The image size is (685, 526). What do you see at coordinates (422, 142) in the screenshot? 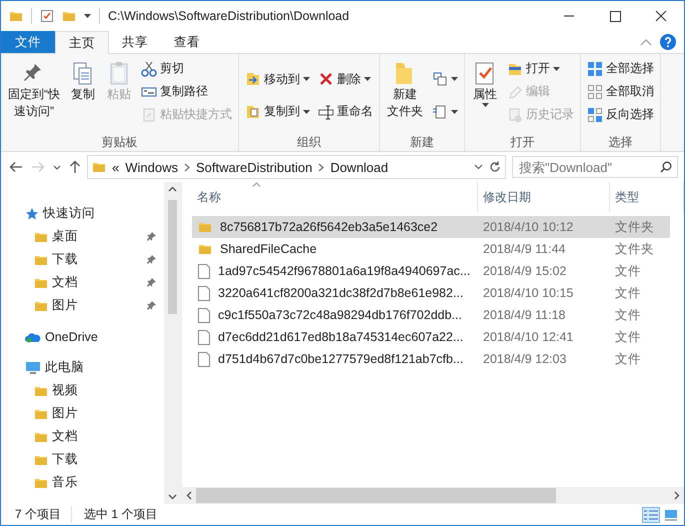
I see `group-label: 新建` at bounding box center [422, 142].